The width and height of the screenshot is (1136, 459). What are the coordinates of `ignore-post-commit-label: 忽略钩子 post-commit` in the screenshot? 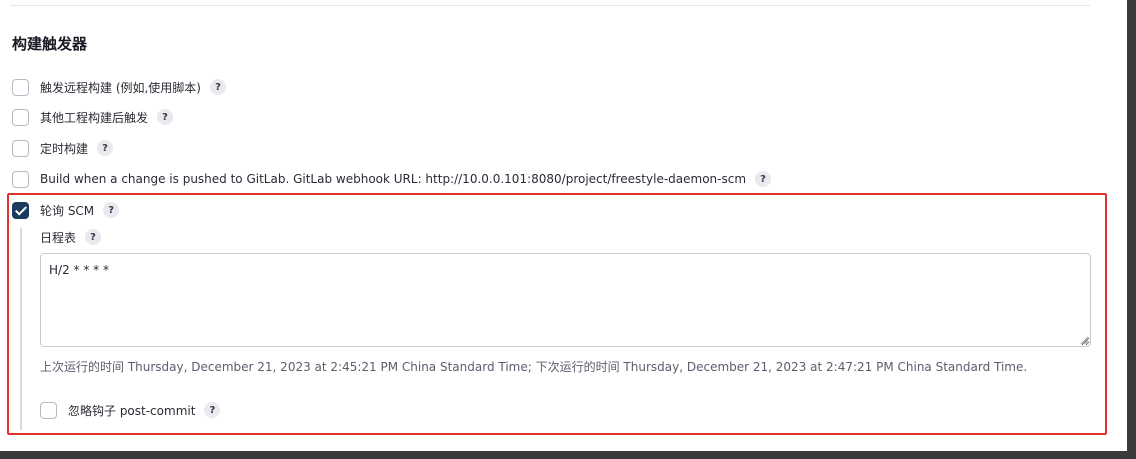 It's located at (131, 410).